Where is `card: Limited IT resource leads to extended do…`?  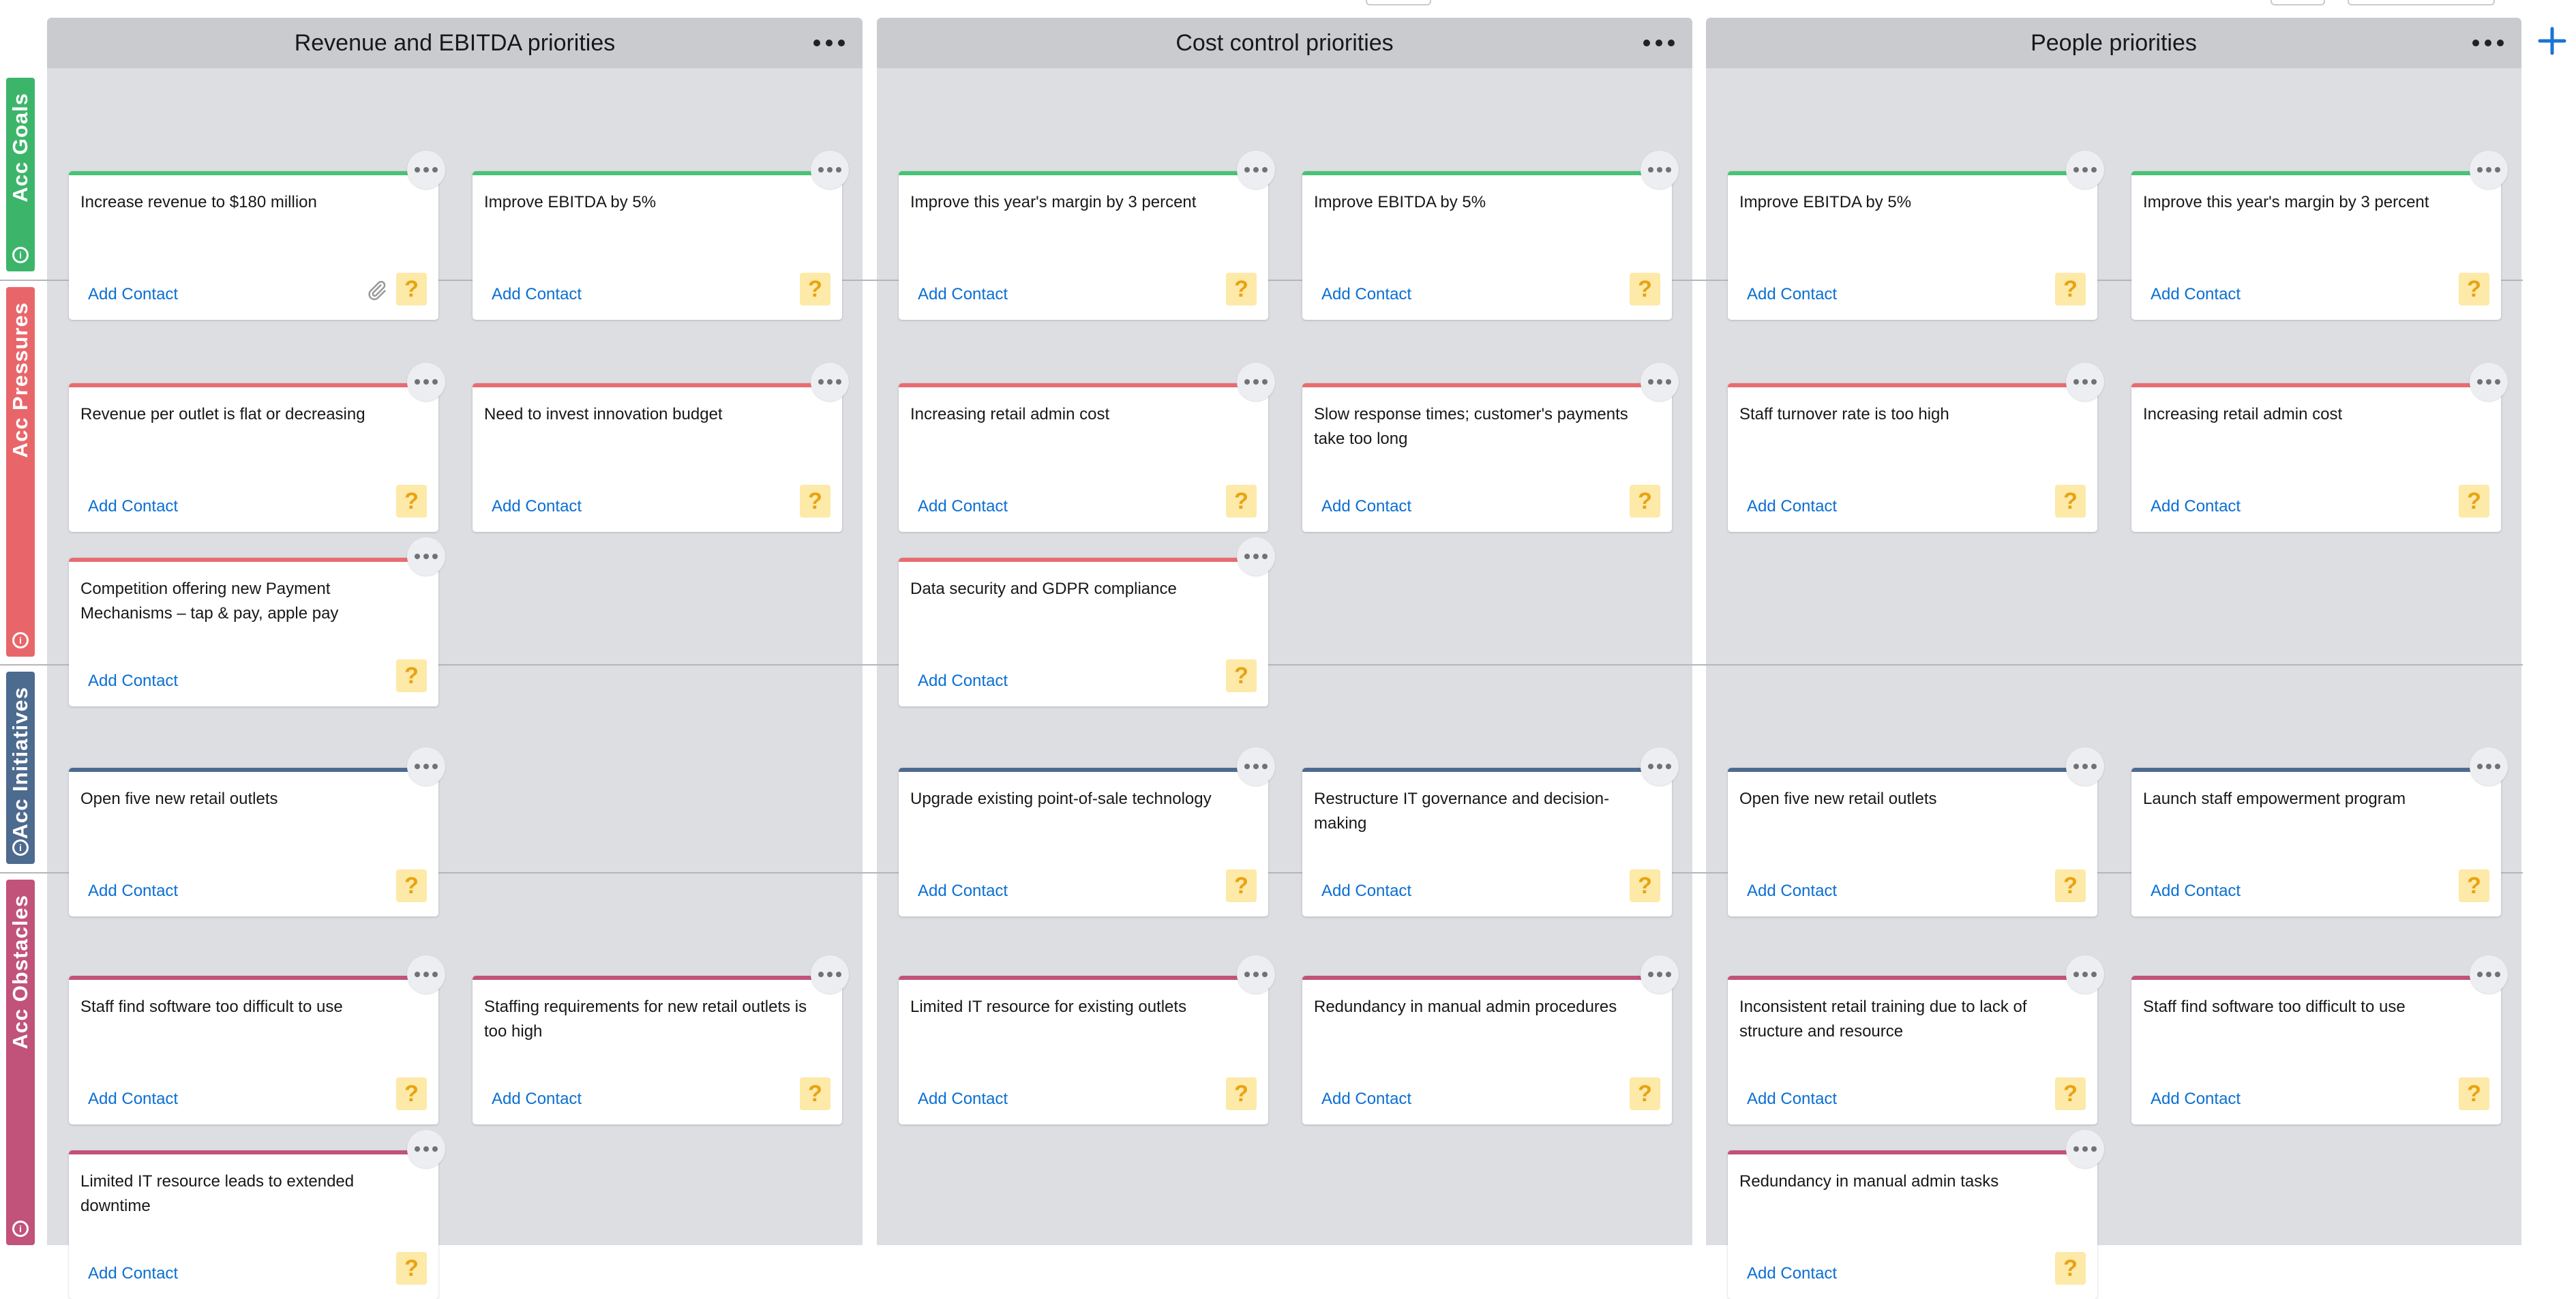
card: Limited IT resource leads to extended do… is located at coordinates (257, 1214).